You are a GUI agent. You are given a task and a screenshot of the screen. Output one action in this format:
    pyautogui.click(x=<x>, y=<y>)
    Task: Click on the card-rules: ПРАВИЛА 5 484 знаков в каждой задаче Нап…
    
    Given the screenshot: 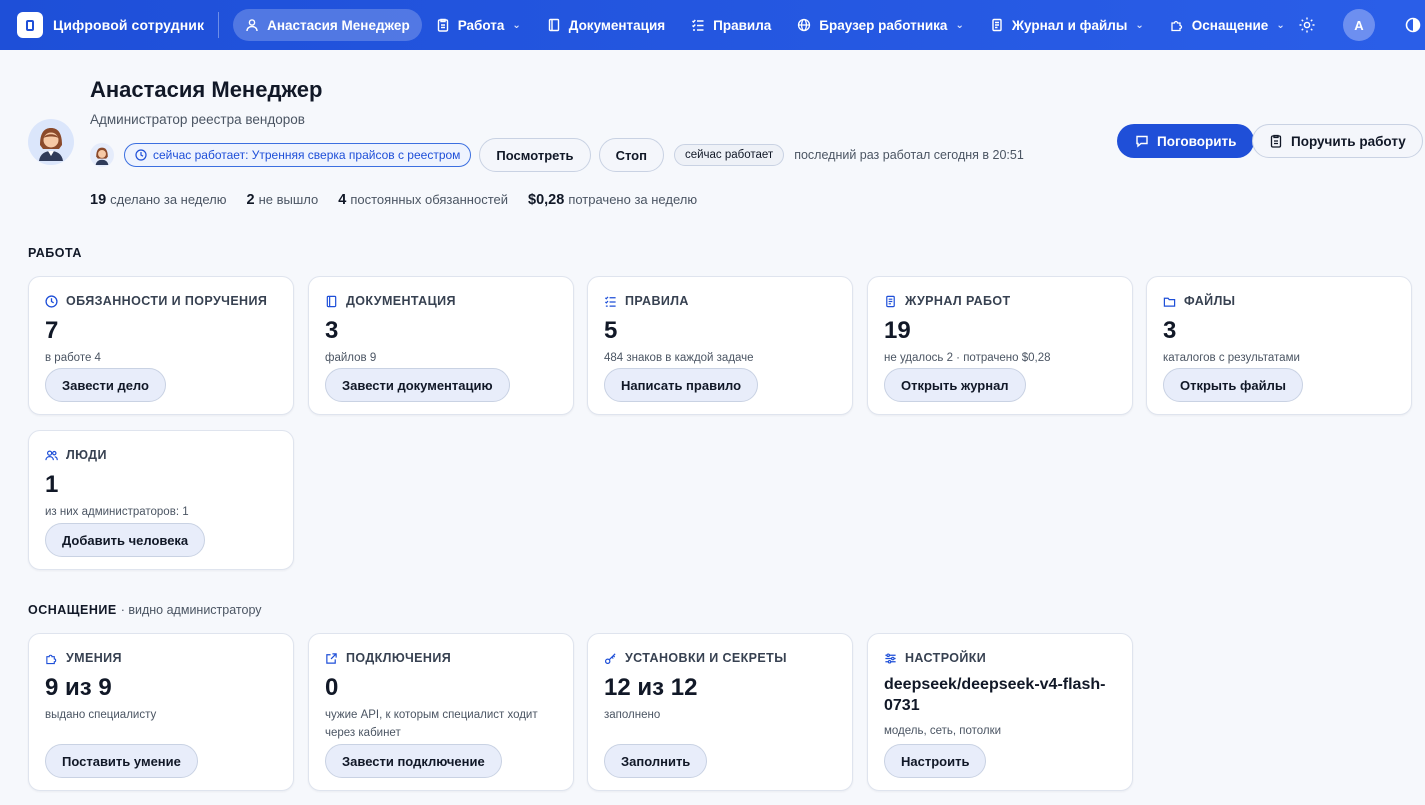 What is the action you would take?
    pyautogui.click(x=720, y=345)
    